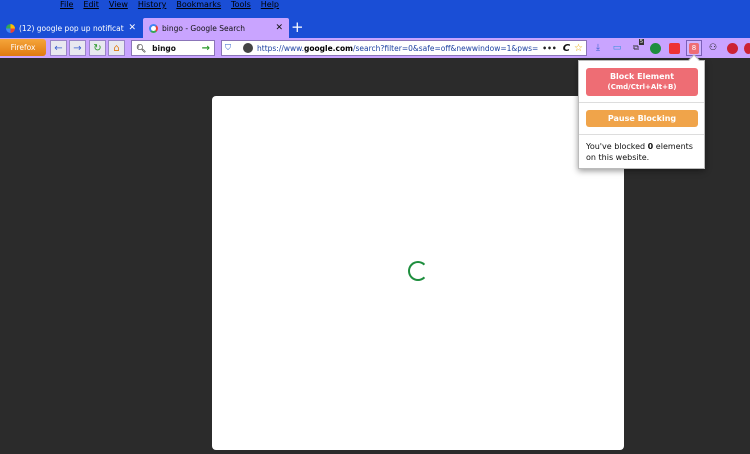 This screenshot has height=454, width=750. What do you see at coordinates (642, 87) in the screenshot?
I see `block-element-shortcut: (Cmd/Ctrl+Alt+B)` at bounding box center [642, 87].